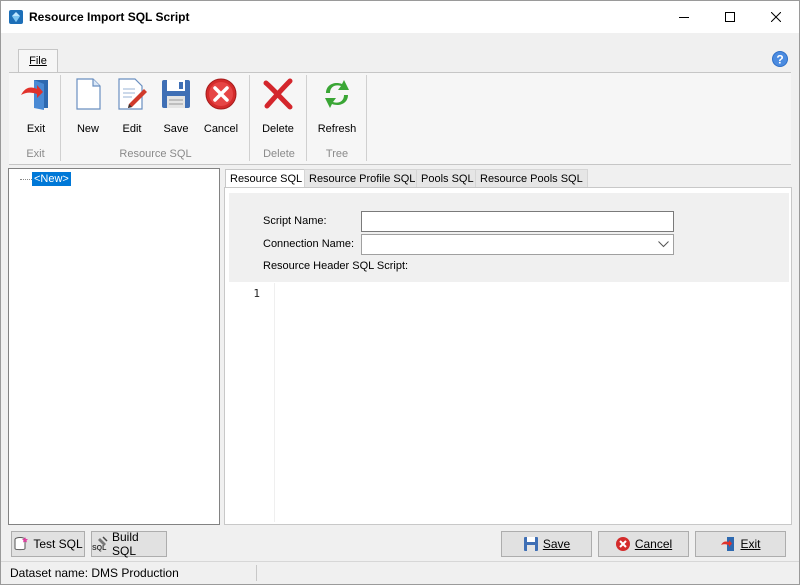 This screenshot has width=800, height=585. I want to click on ribbon-refresh-button: Refresh, so click(337, 106).